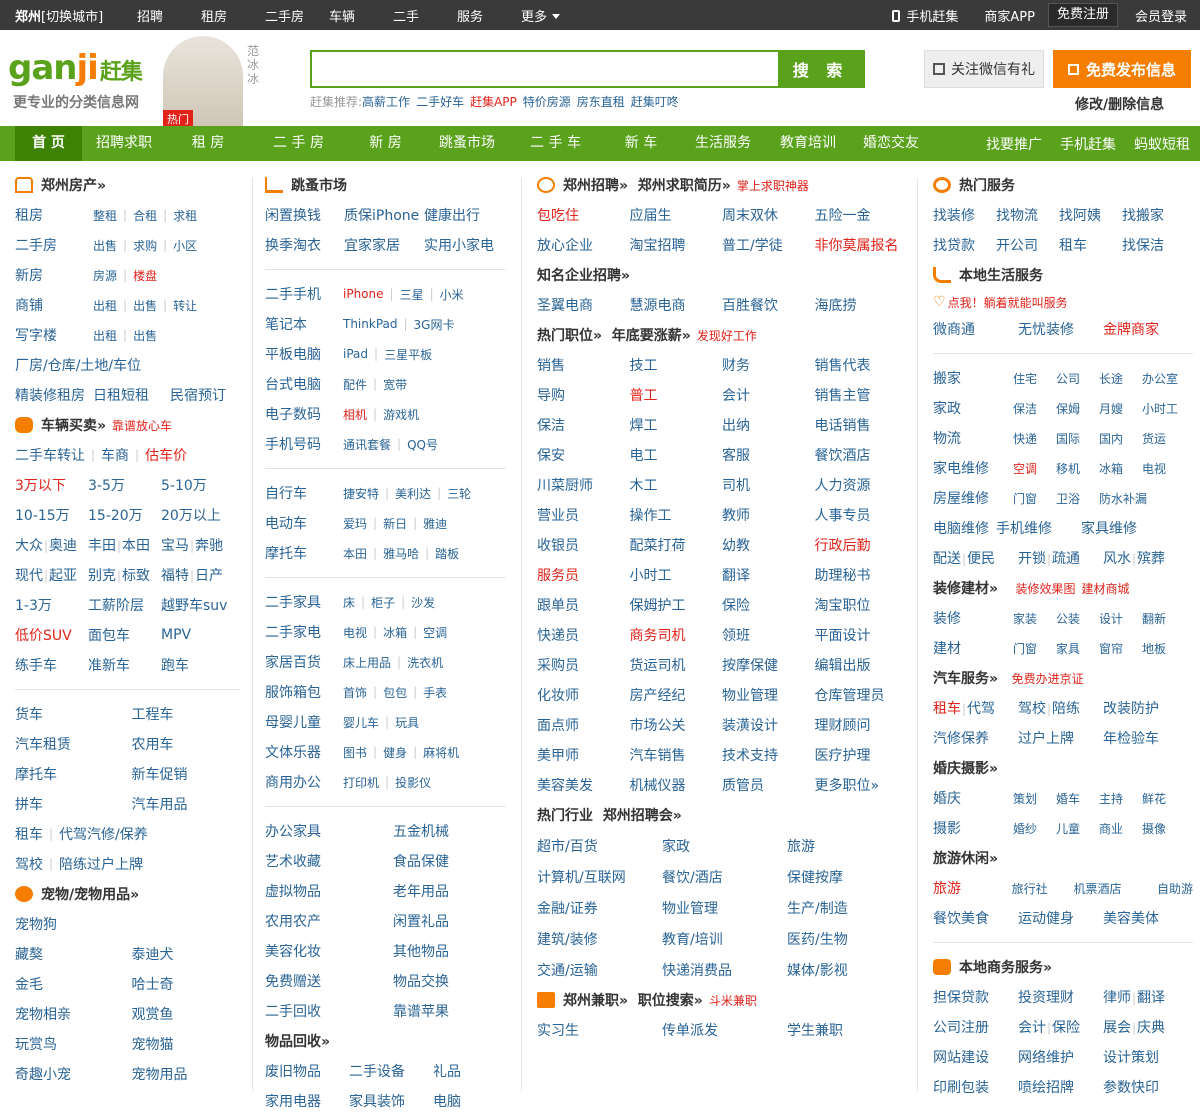  Describe the element at coordinates (124, 515) in the screenshot. I see `category-link: 15-20万` at that location.